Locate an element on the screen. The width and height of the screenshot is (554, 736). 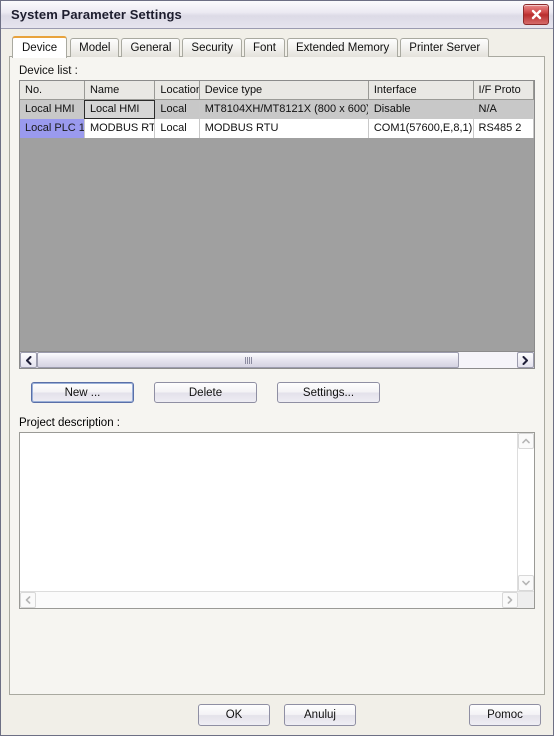
cell-if-protocol: N/A is located at coordinates (503, 109).